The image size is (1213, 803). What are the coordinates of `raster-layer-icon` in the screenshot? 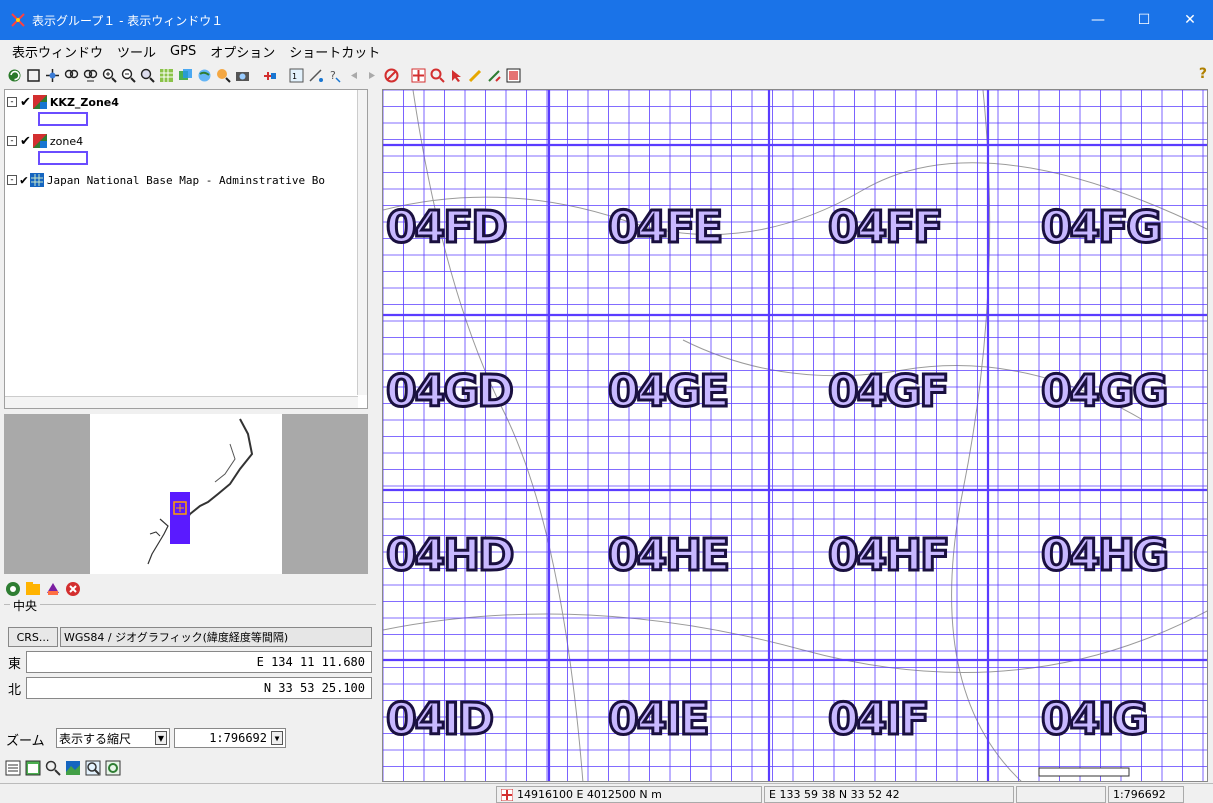 It's located at (36, 180).